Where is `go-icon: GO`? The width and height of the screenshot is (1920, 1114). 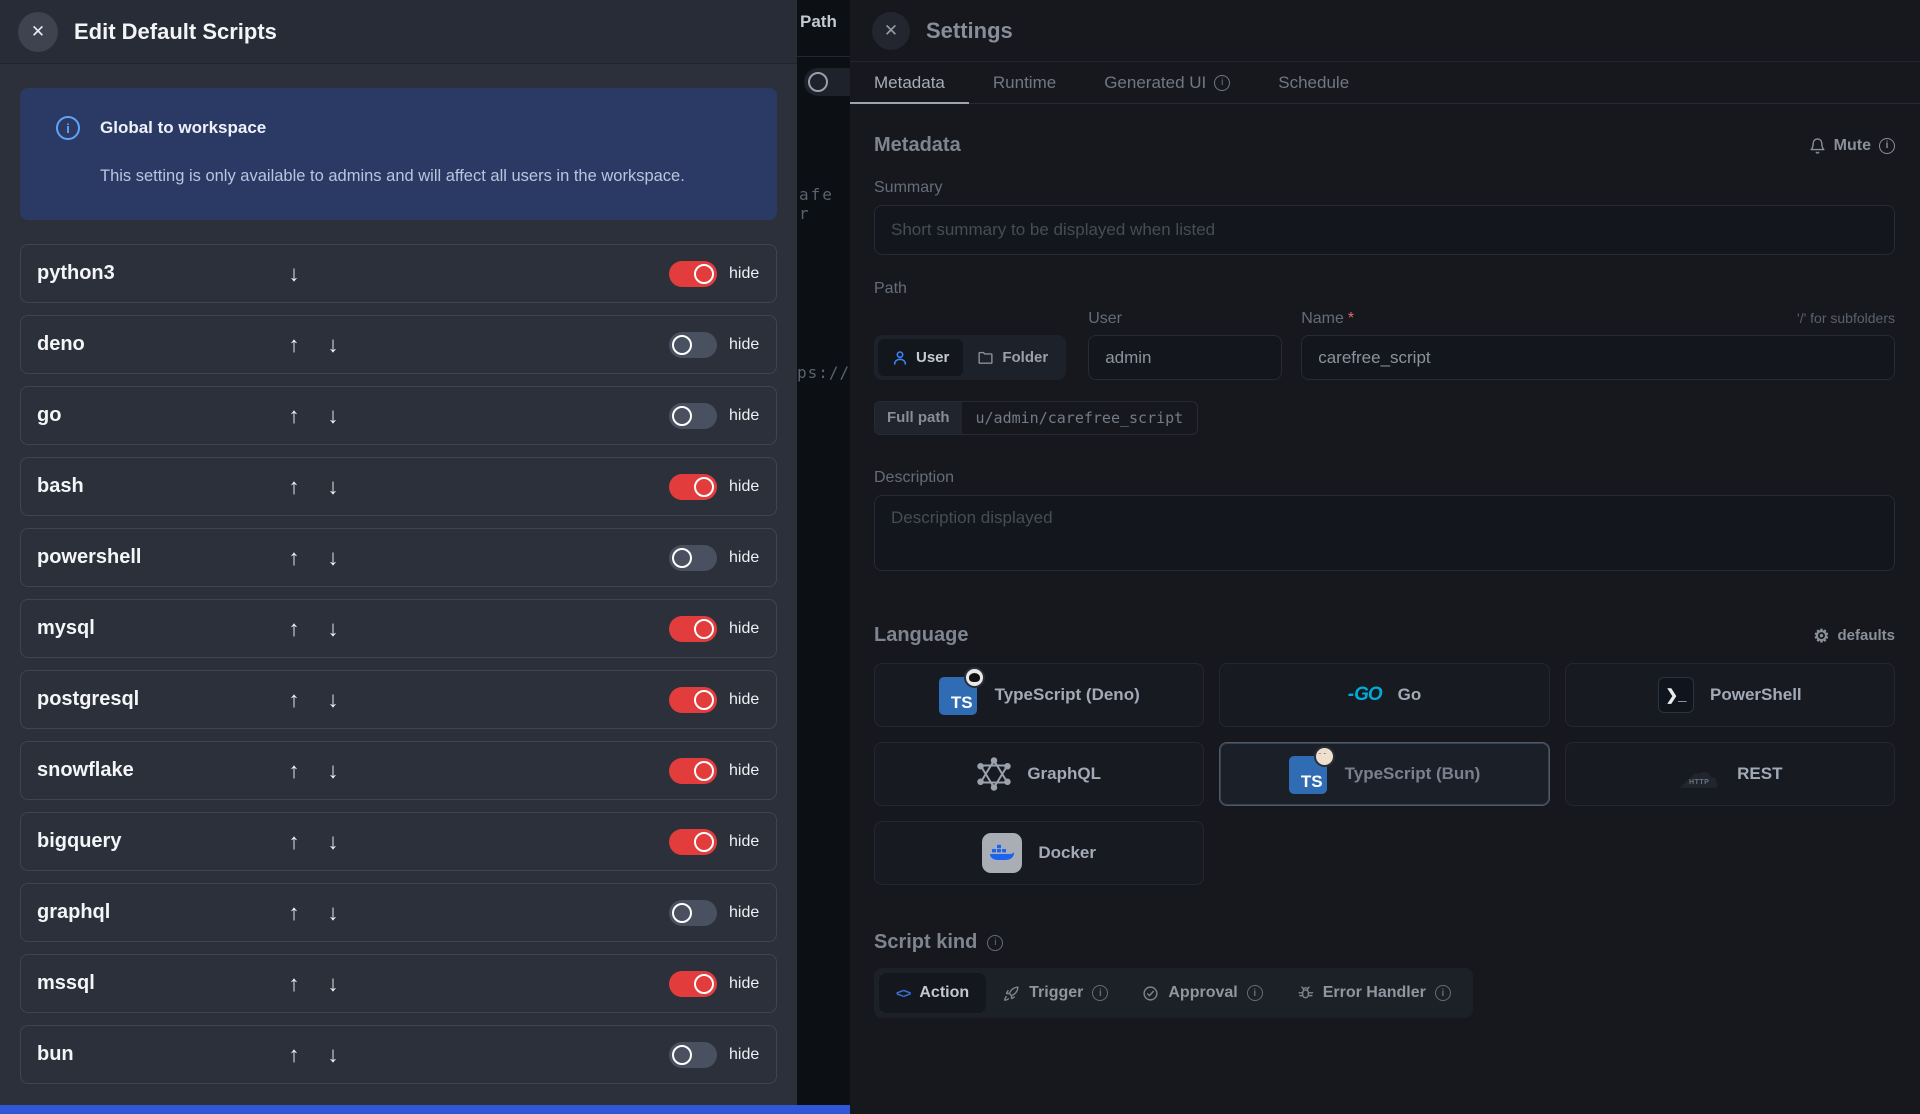 go-icon: GO is located at coordinates (1365, 695).